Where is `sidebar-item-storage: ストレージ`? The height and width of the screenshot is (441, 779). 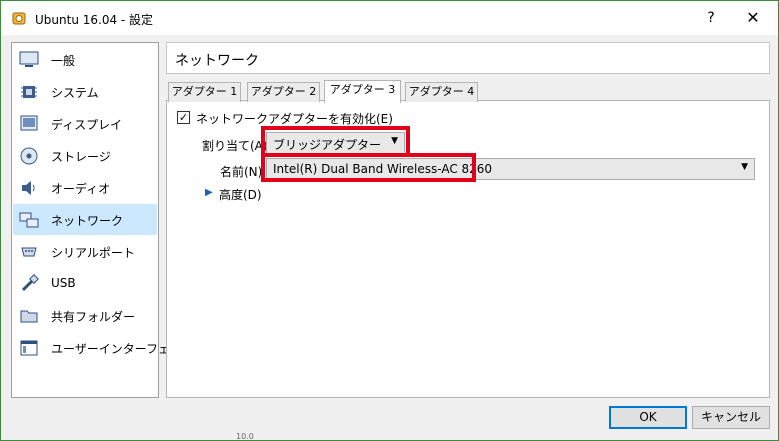
sidebar-item-storage: ストレージ is located at coordinates (85, 155).